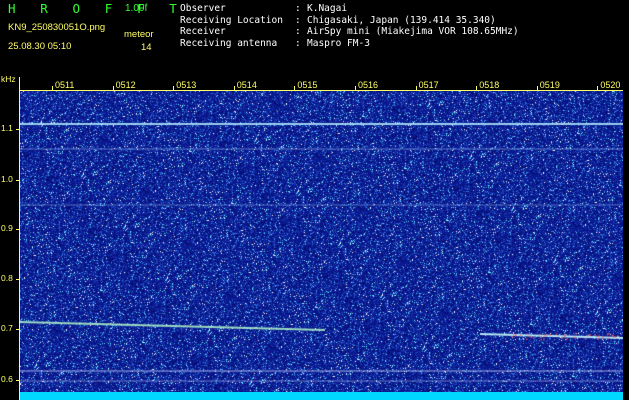  What do you see at coordinates (246, 85) in the screenshot?
I see `x-tick-label: 0514` at bounding box center [246, 85].